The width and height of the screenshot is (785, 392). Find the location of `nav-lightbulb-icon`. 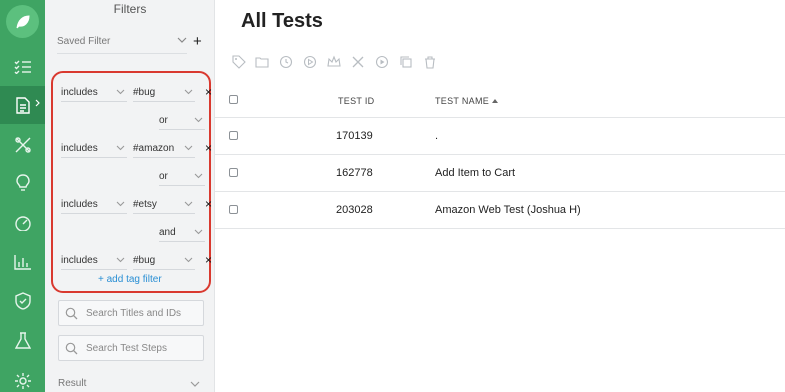

nav-lightbulb-icon is located at coordinates (22, 183).